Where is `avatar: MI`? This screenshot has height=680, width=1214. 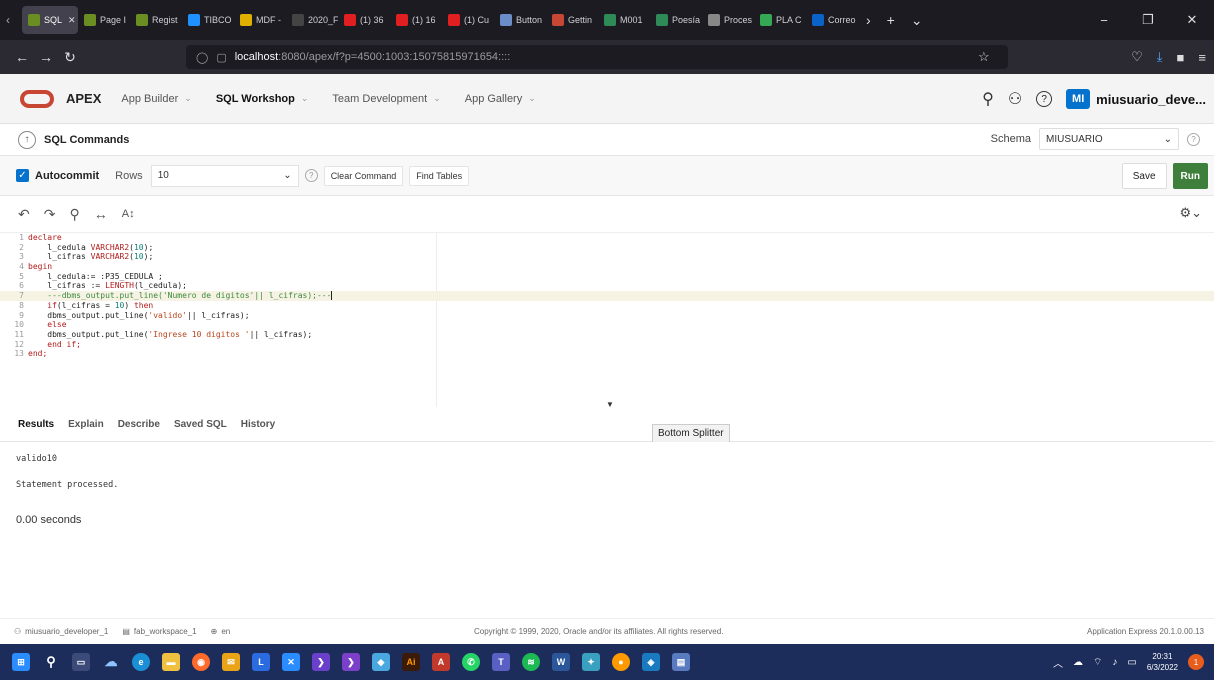 avatar: MI is located at coordinates (1078, 99).